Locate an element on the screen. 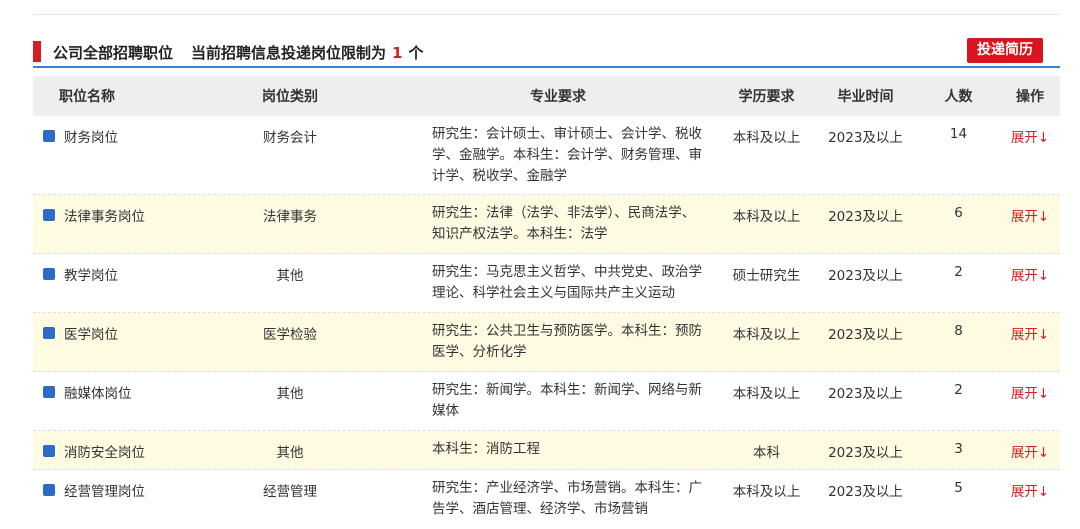 This screenshot has height=529, width=1080. job-education: 硕士研究生 is located at coordinates (766, 276).